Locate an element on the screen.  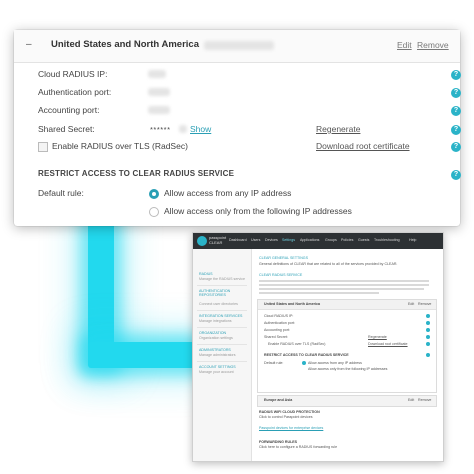
sidebar-item-administrators: ADMINISTRATORS is located at coordinates (215, 350).